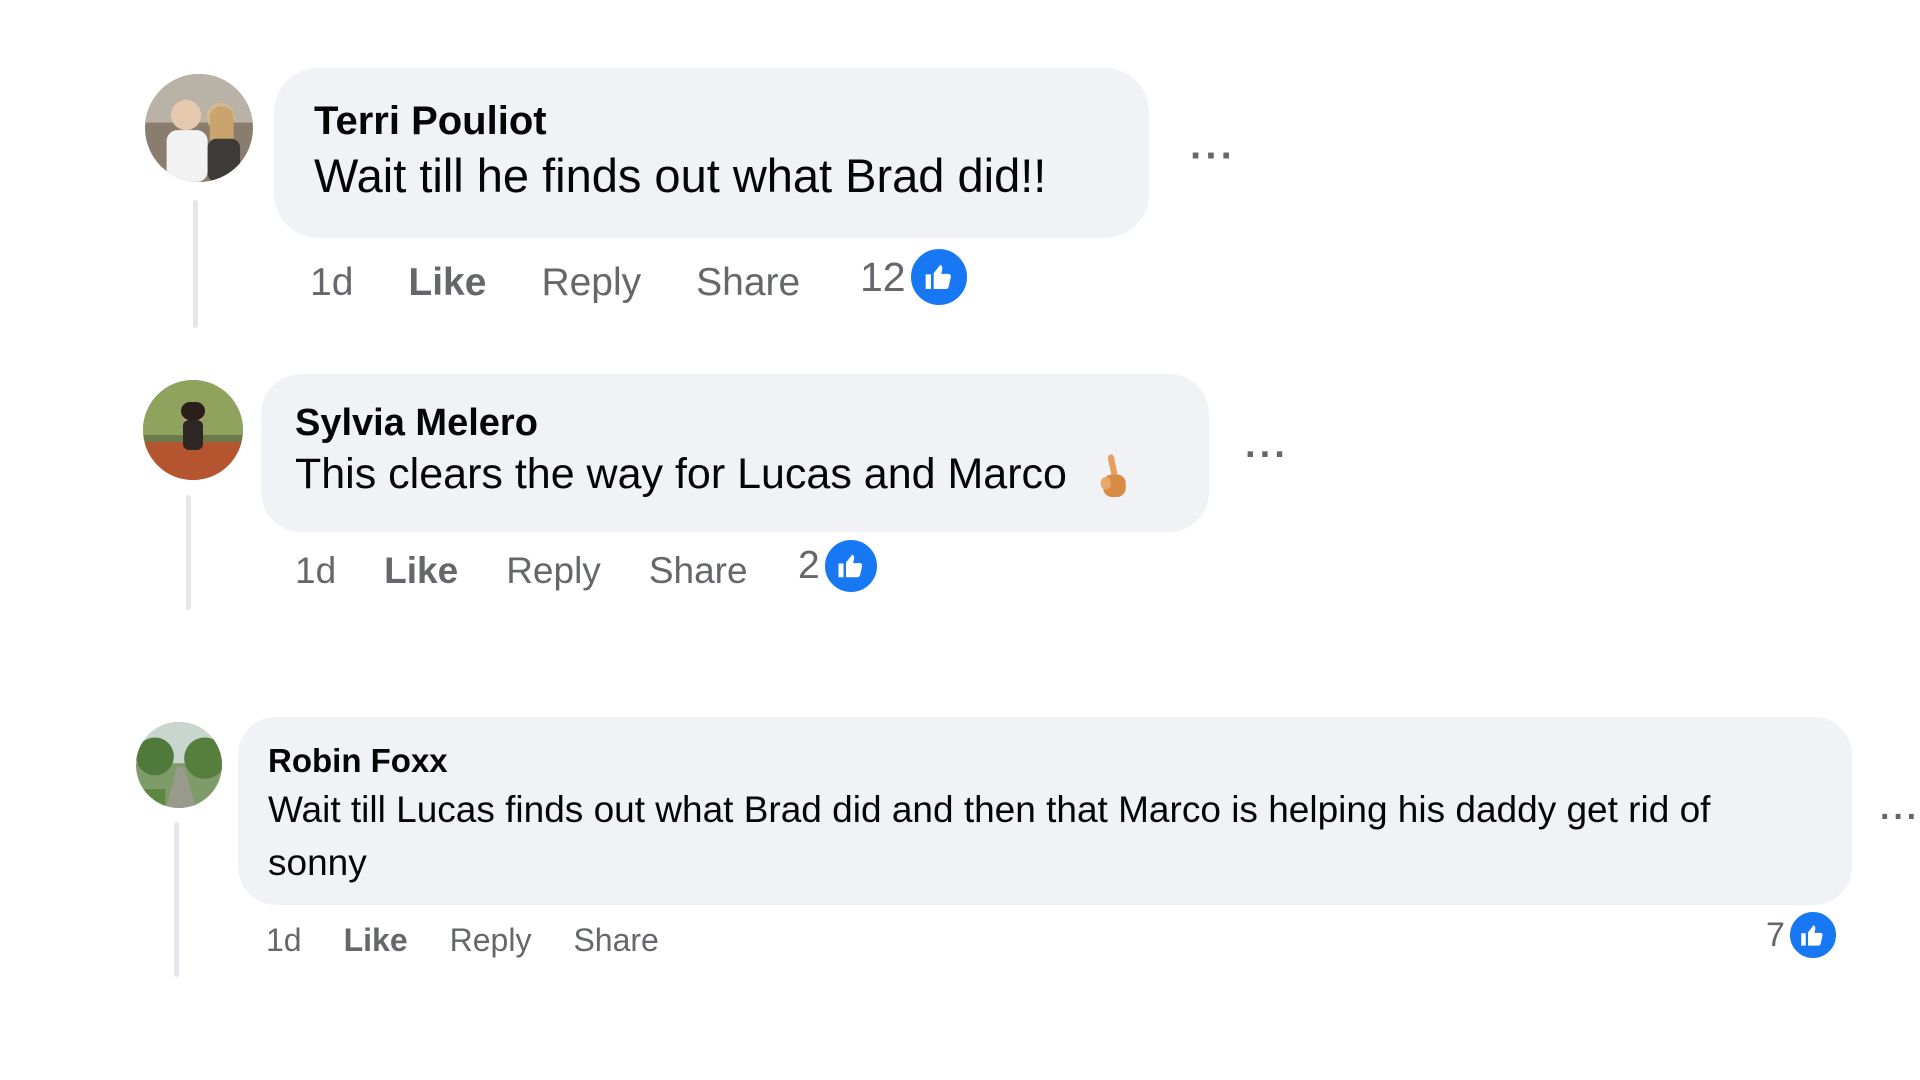 This screenshot has width=1920, height=1080. I want to click on avatar, so click(179, 765).